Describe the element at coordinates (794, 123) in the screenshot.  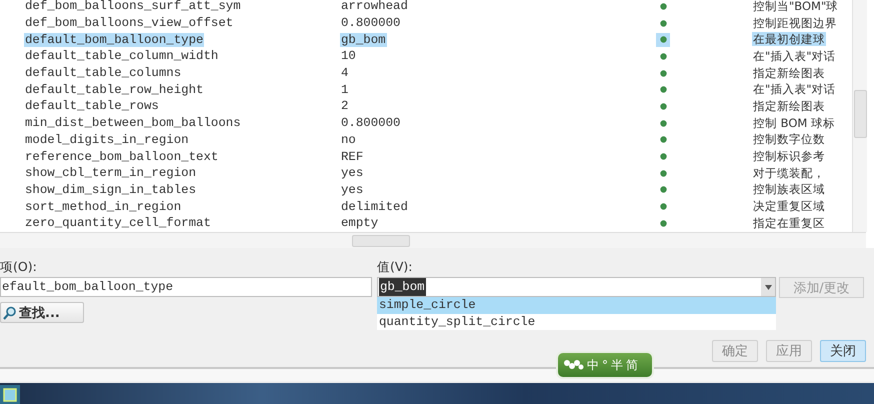
I see `option-description: 控制 BOM 球标` at that location.